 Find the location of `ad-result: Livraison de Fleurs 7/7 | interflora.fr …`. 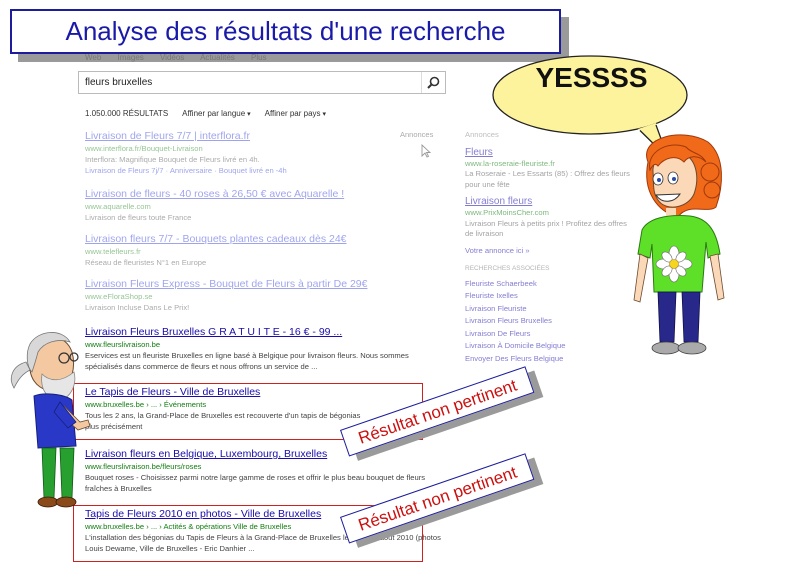

ad-result: Livraison de Fleurs 7/7 | interflora.fr … is located at coordinates (265, 153).